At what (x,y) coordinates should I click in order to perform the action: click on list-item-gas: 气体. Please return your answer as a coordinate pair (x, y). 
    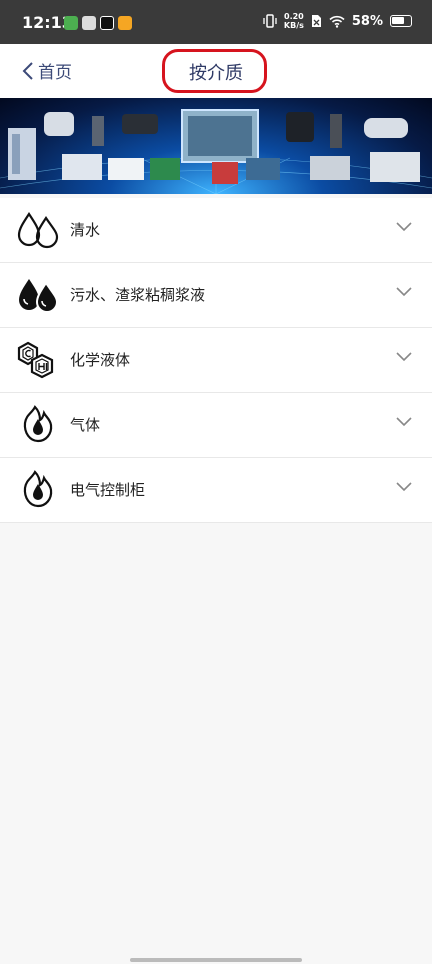
    Looking at the image, I should click on (216, 425).